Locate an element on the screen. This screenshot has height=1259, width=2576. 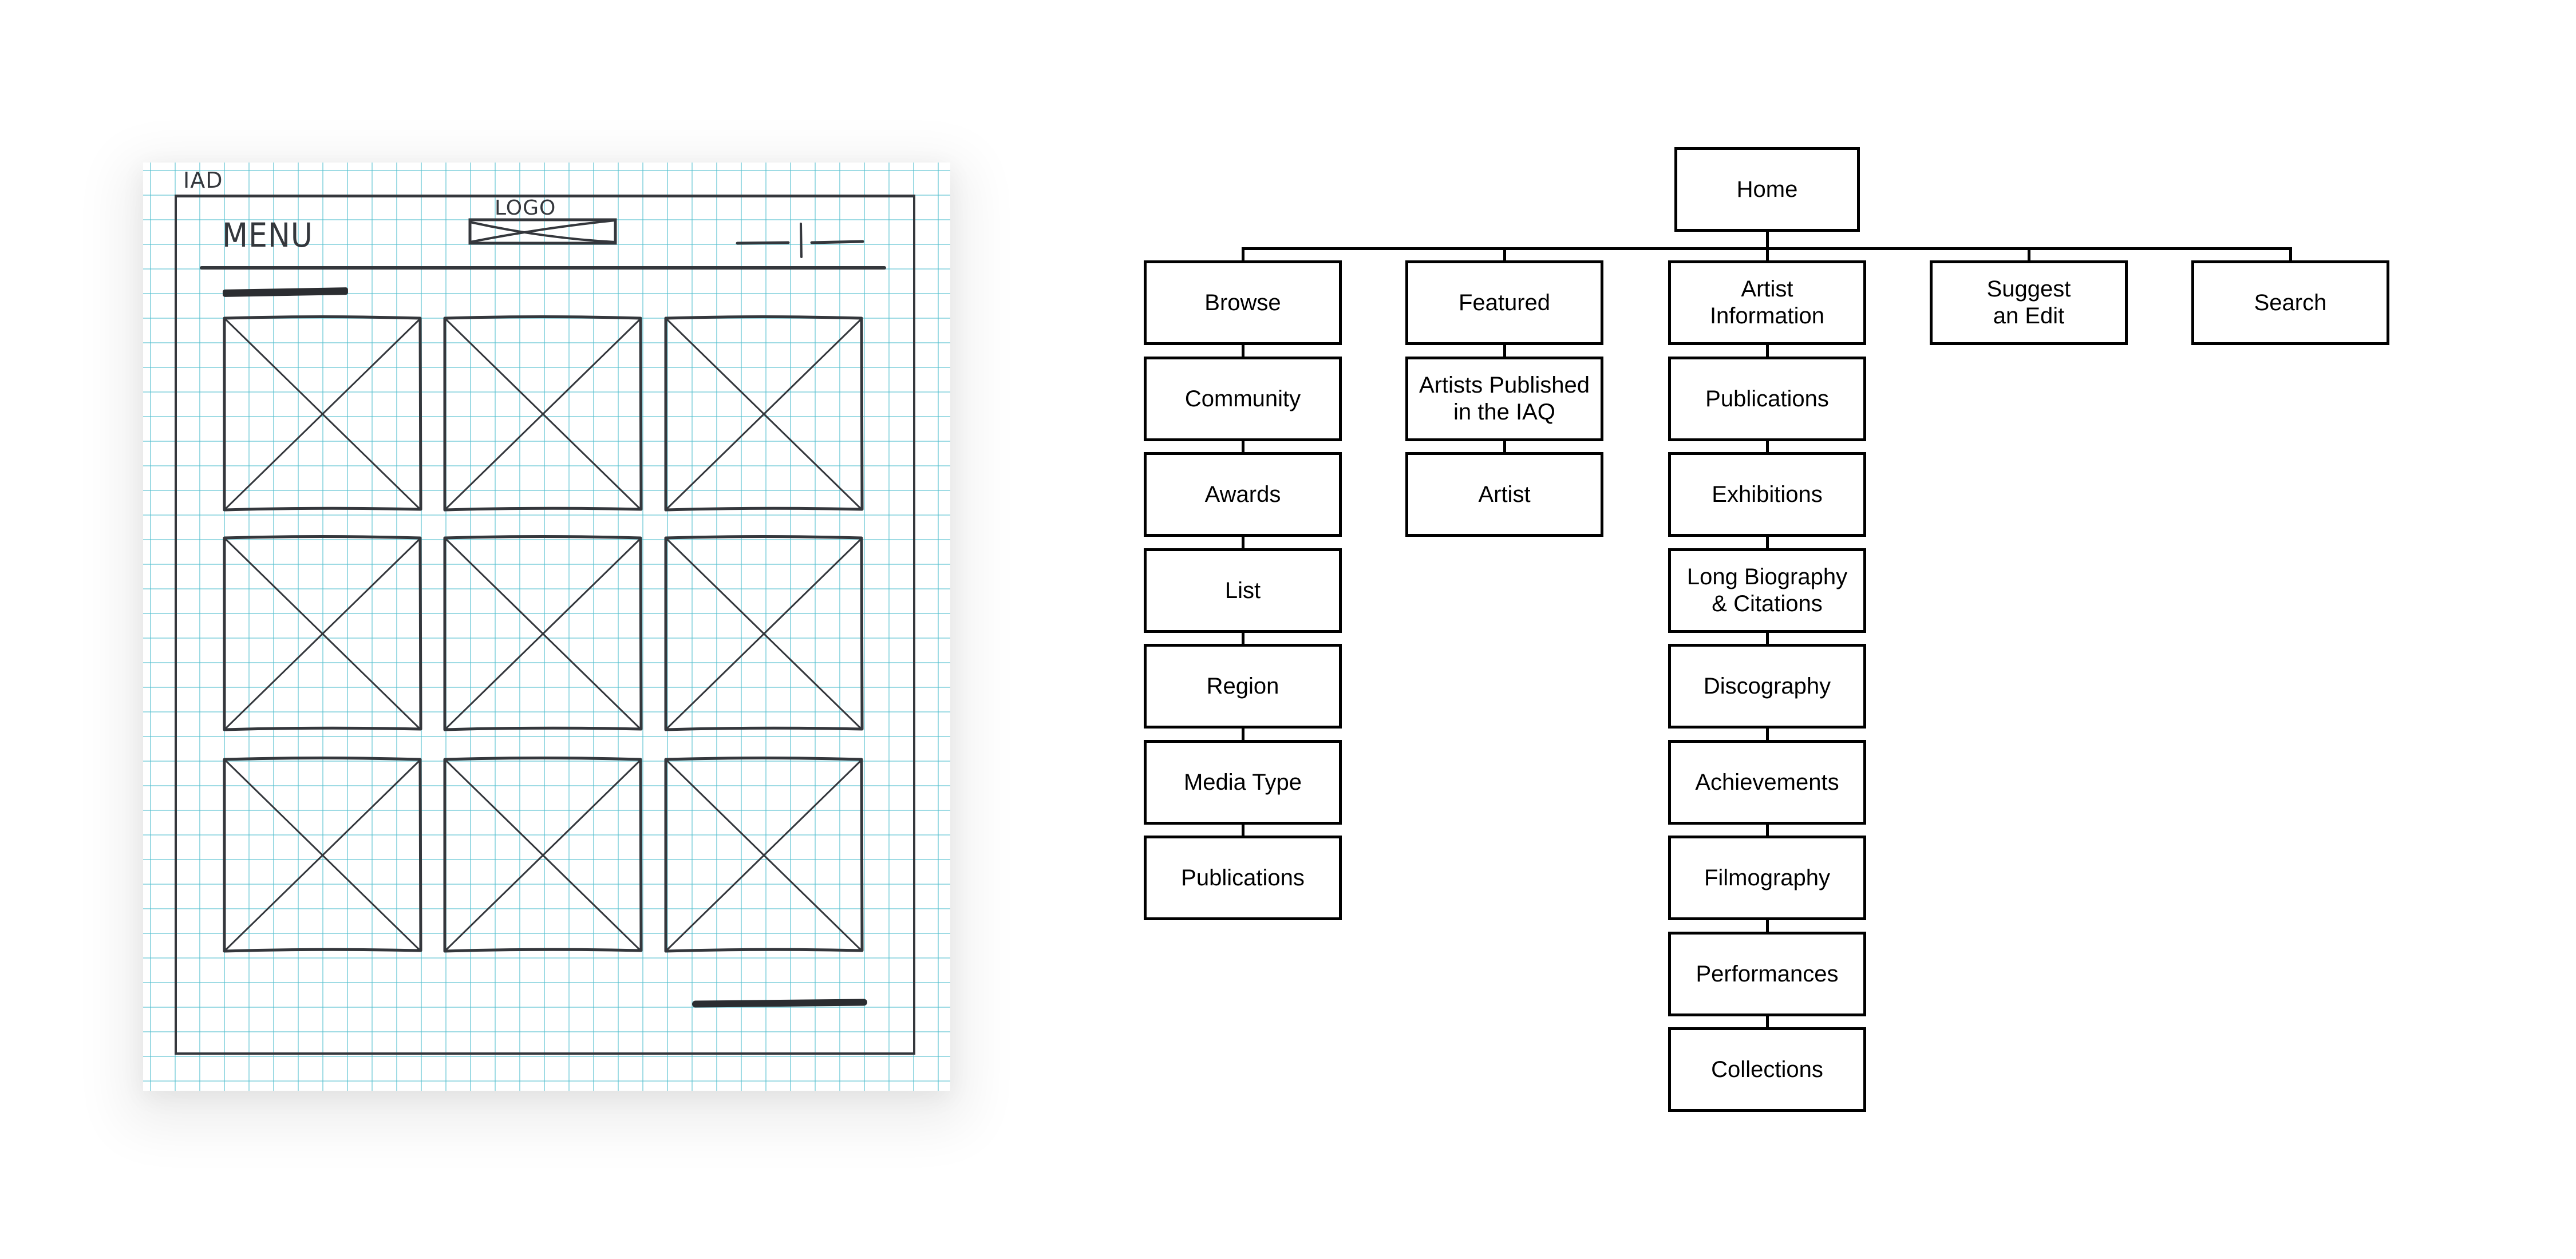
sitemap-node-section: Browse is located at coordinates (1243, 302).